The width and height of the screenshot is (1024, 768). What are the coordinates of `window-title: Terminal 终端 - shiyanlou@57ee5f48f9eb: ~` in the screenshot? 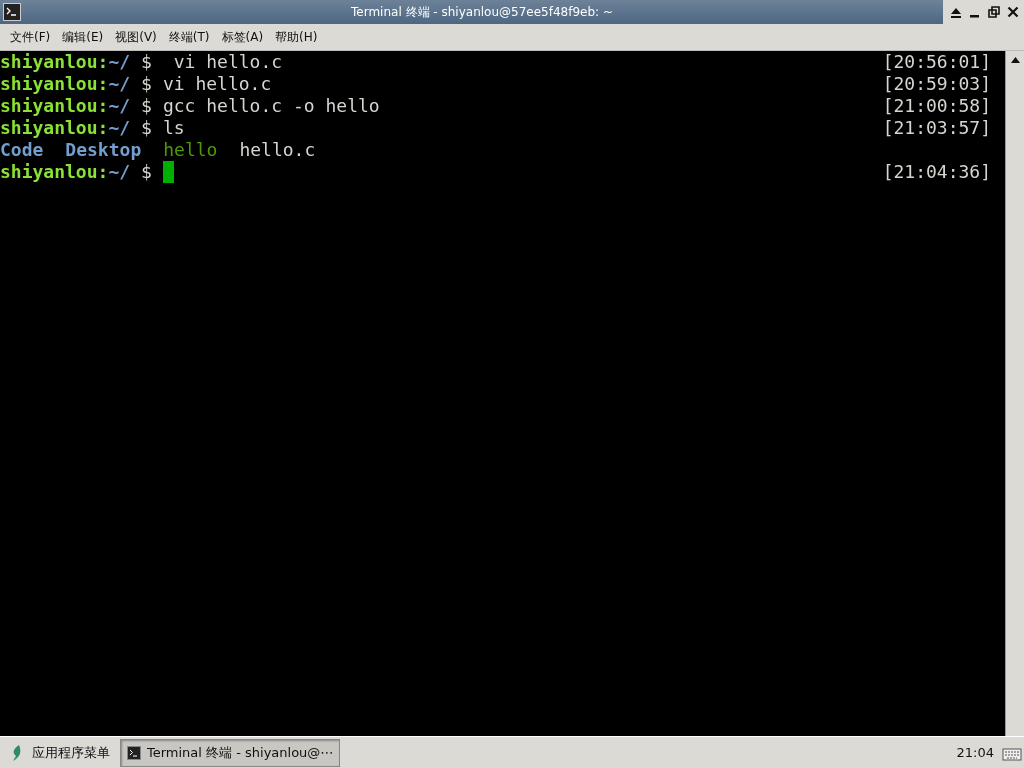 It's located at (482, 12).